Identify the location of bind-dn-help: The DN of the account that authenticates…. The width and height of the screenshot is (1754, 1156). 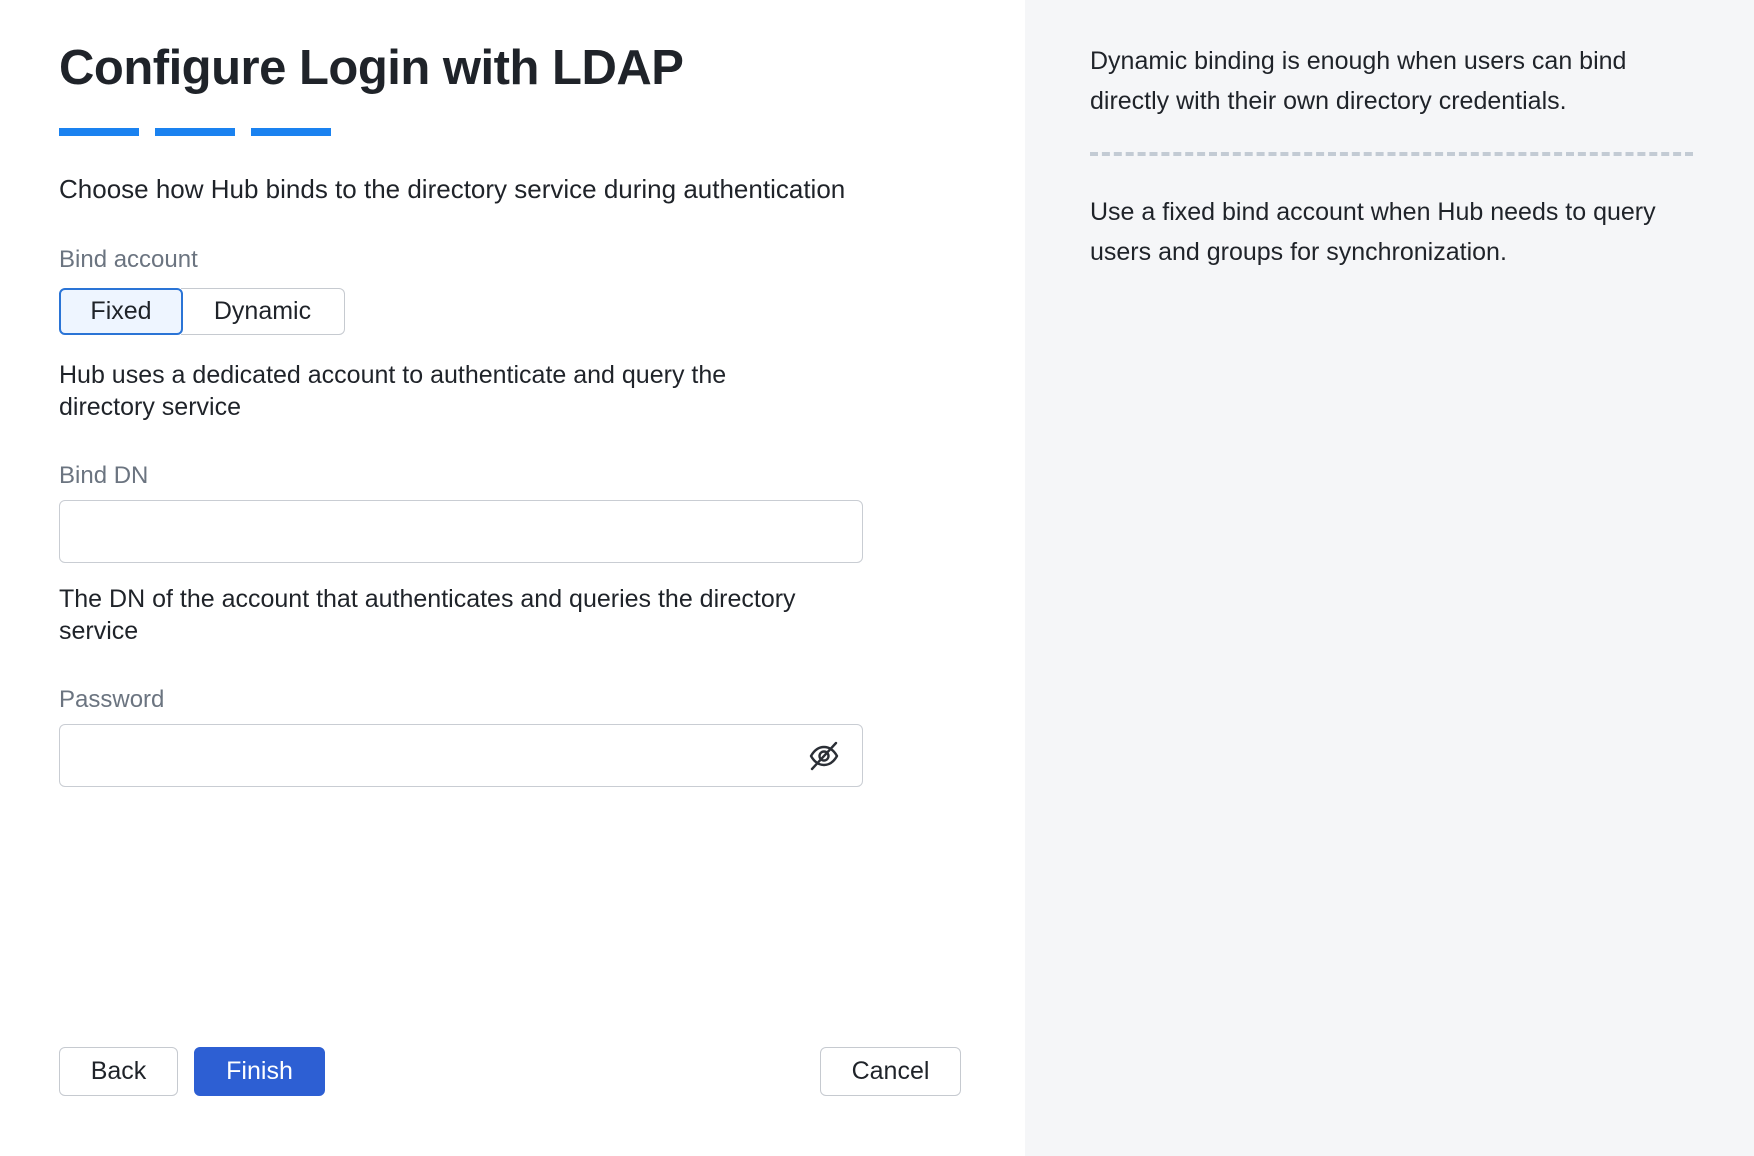
(427, 615).